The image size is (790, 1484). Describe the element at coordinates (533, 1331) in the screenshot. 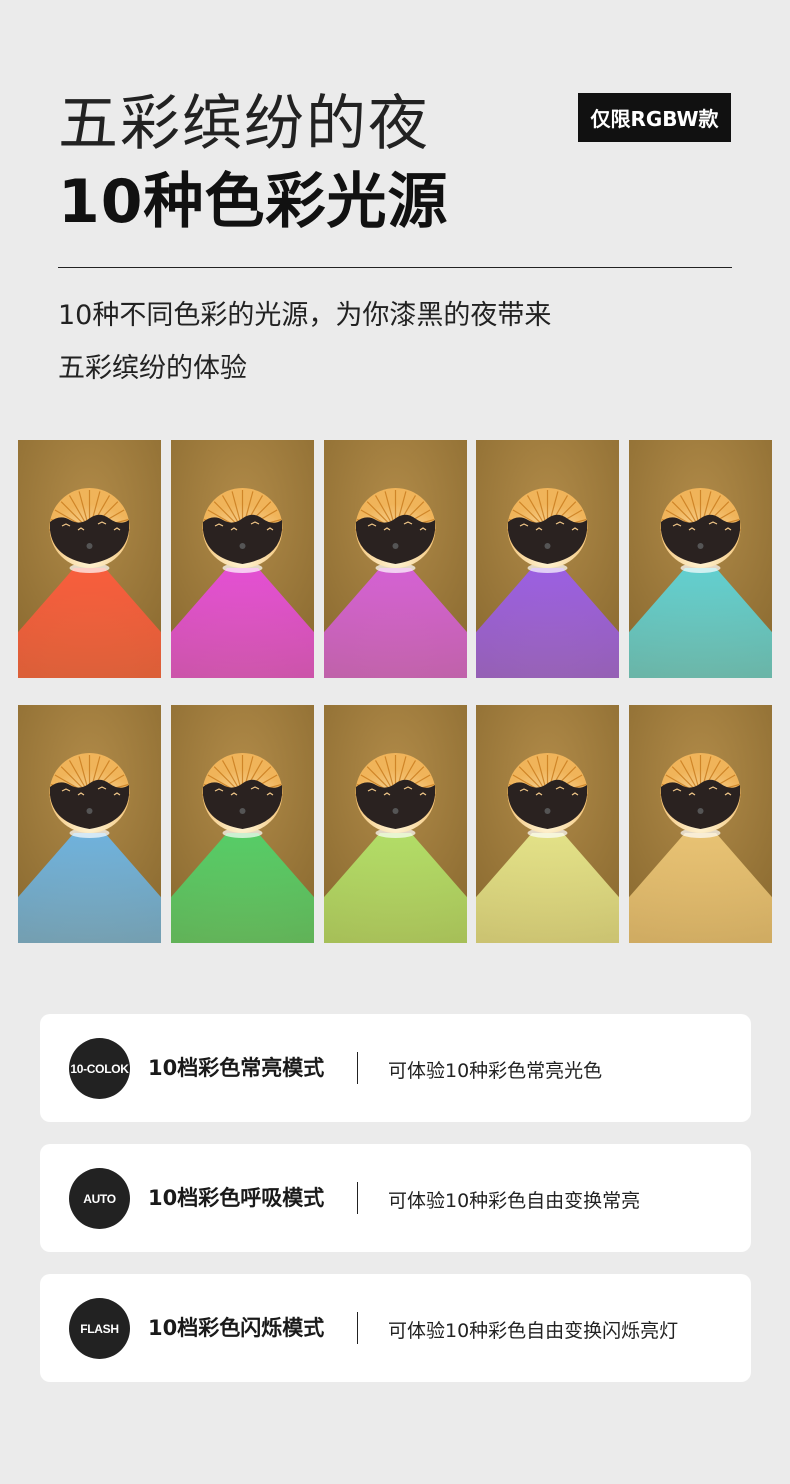

I see `mode-description: 可体验10种彩色自由变换闪烁亮灯` at that location.